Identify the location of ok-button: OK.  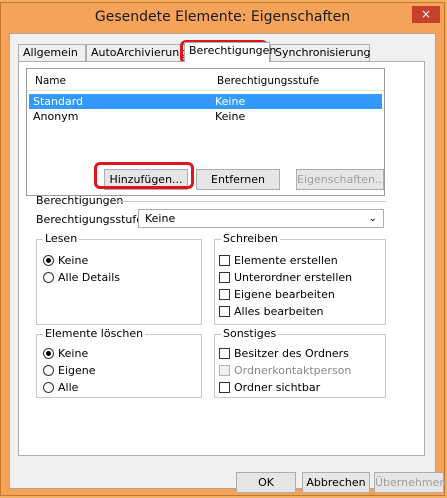
(266, 482).